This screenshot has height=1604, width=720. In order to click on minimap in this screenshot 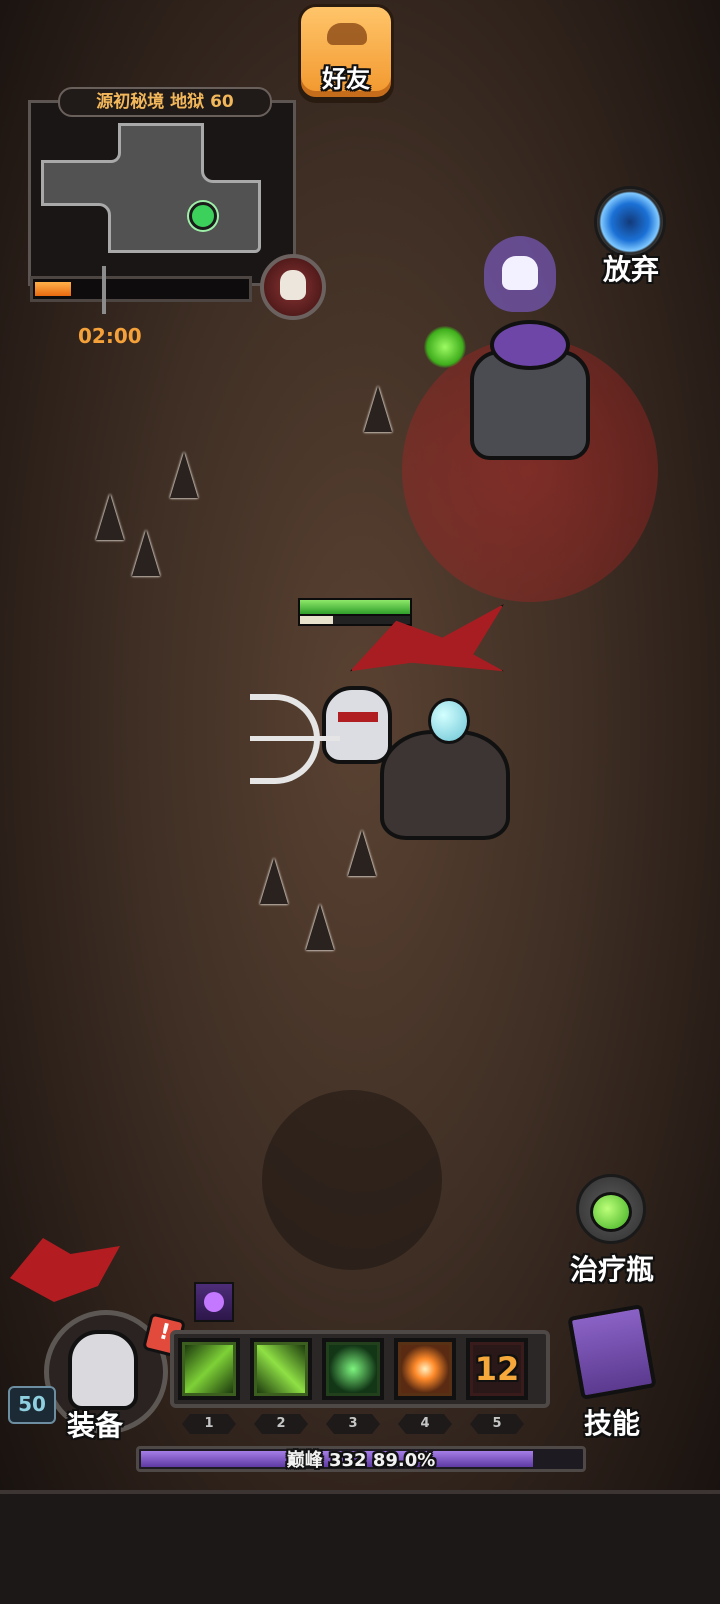, I will do `click(162, 193)`.